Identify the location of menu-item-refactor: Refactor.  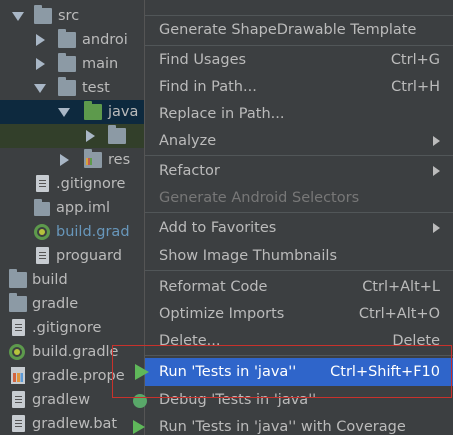
(299, 171).